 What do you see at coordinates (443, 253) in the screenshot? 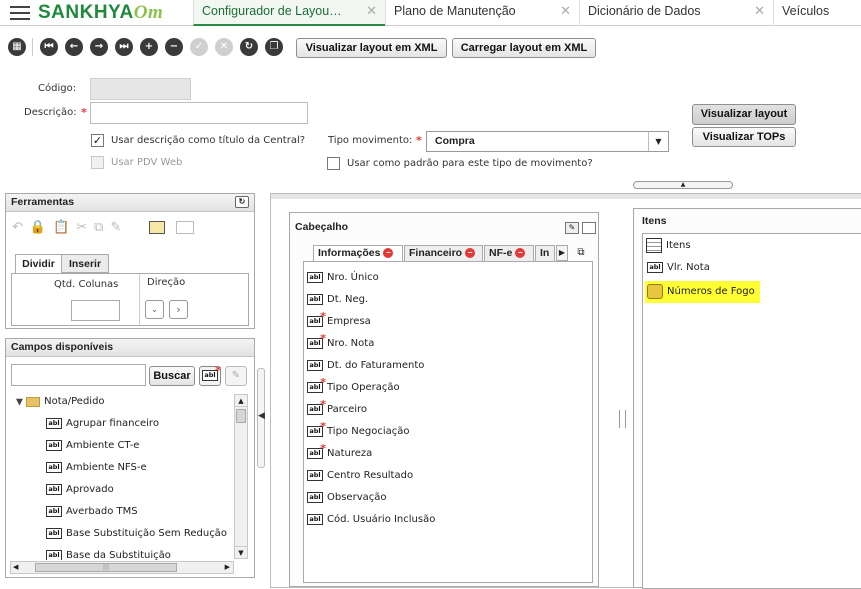
I see `tab-financeiro: Financeiro −` at bounding box center [443, 253].